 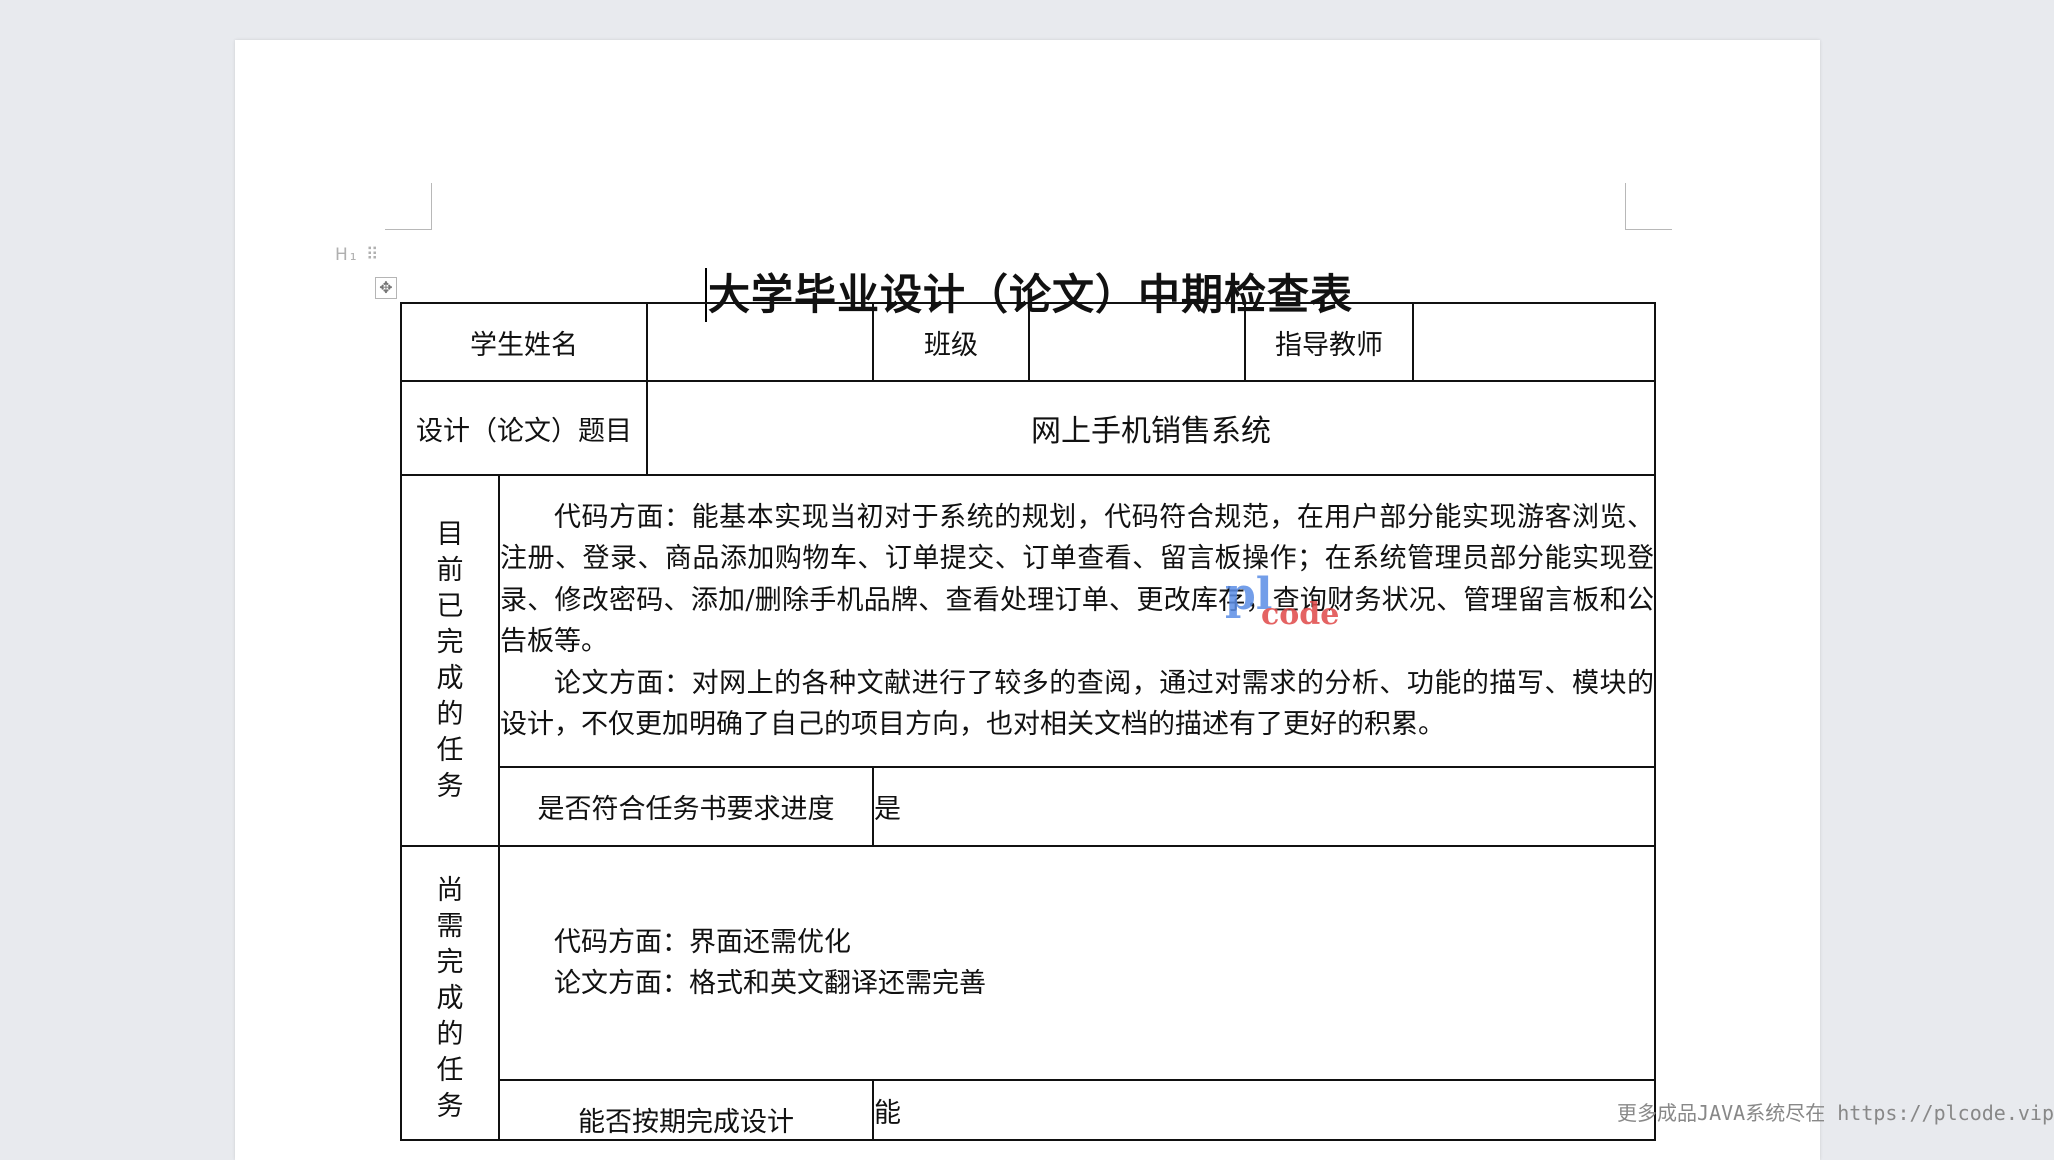 I want to click on progress-requirement-label: 是否符合任务书要求进度, so click(x=686, y=806).